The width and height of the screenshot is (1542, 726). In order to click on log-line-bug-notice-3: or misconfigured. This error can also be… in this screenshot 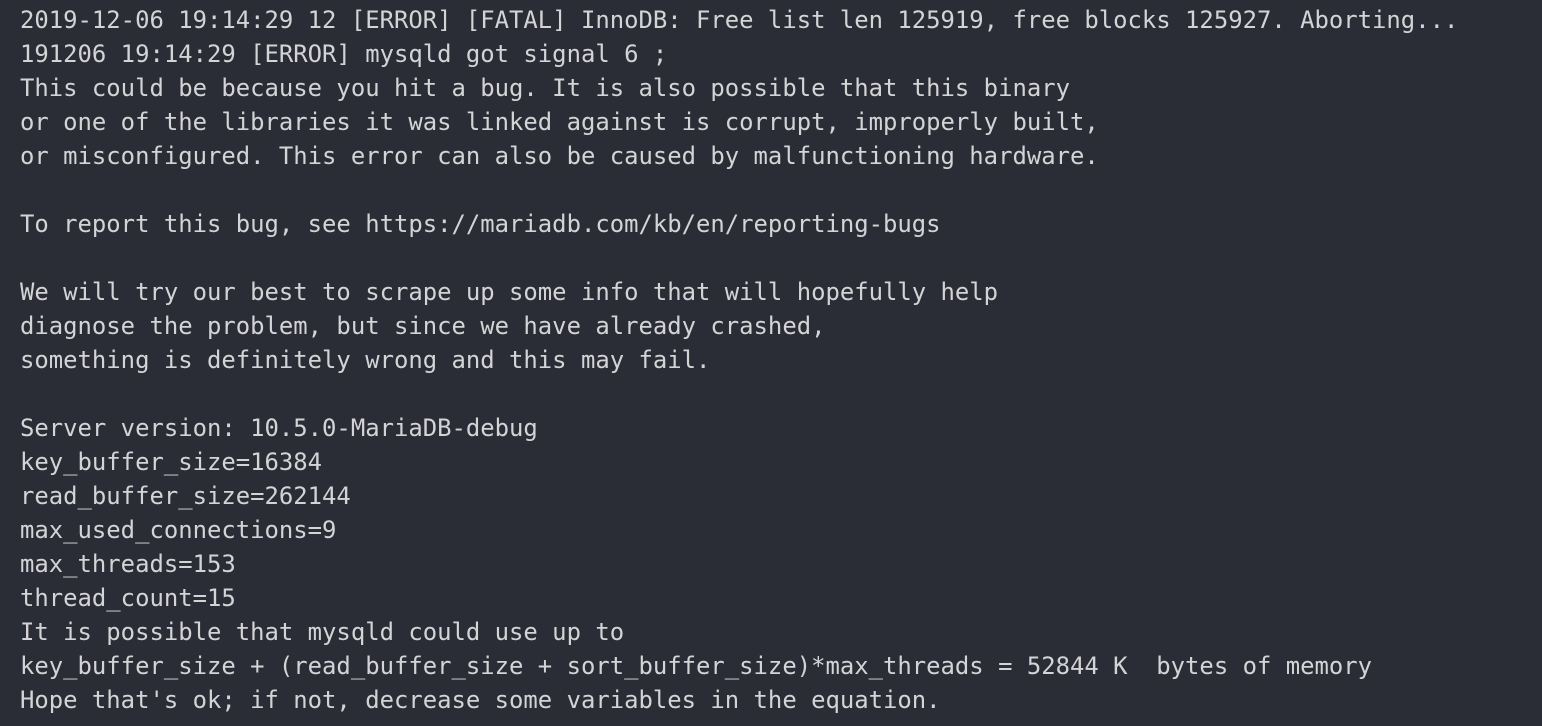, I will do `click(559, 156)`.